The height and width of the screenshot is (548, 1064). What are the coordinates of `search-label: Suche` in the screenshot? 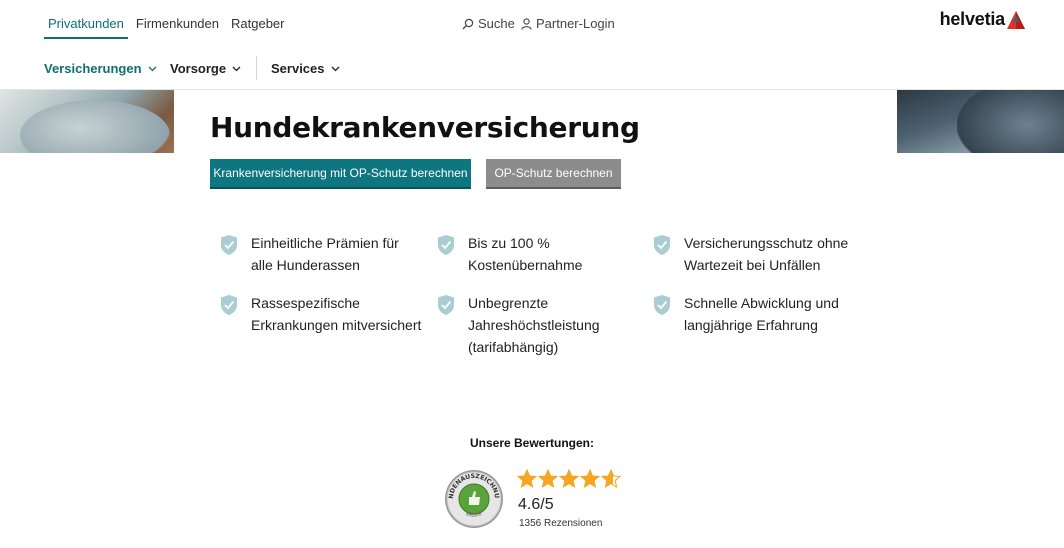 It's located at (496, 23).